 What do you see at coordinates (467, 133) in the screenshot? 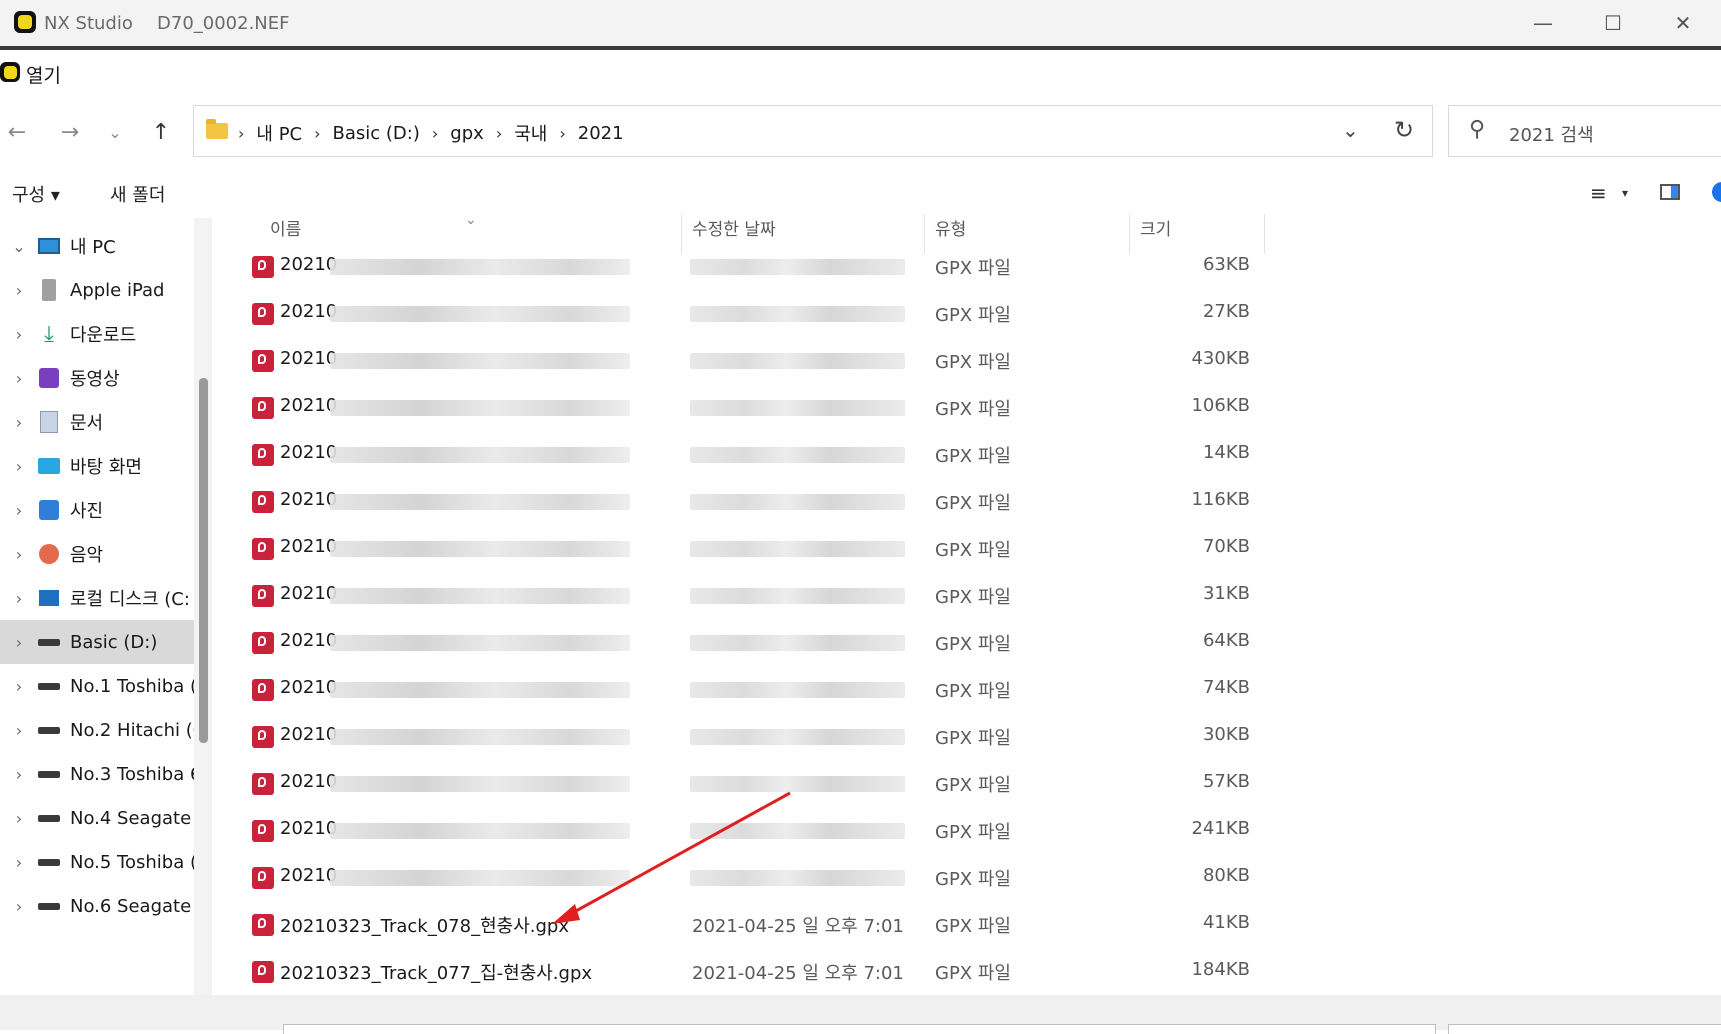
I see `breadcrumb-item-gpx: gpx` at bounding box center [467, 133].